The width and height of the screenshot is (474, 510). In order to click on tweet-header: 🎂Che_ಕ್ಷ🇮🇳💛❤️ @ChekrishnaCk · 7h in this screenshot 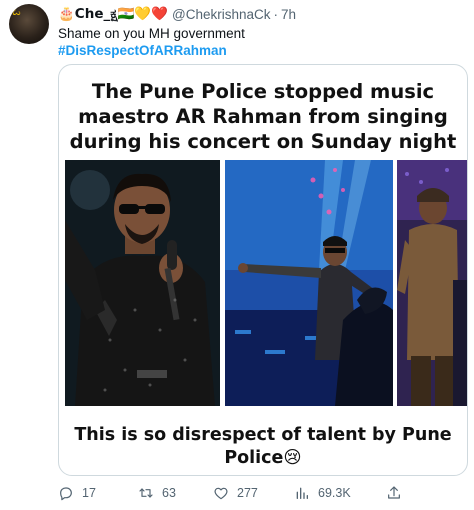, I will do `click(177, 14)`.